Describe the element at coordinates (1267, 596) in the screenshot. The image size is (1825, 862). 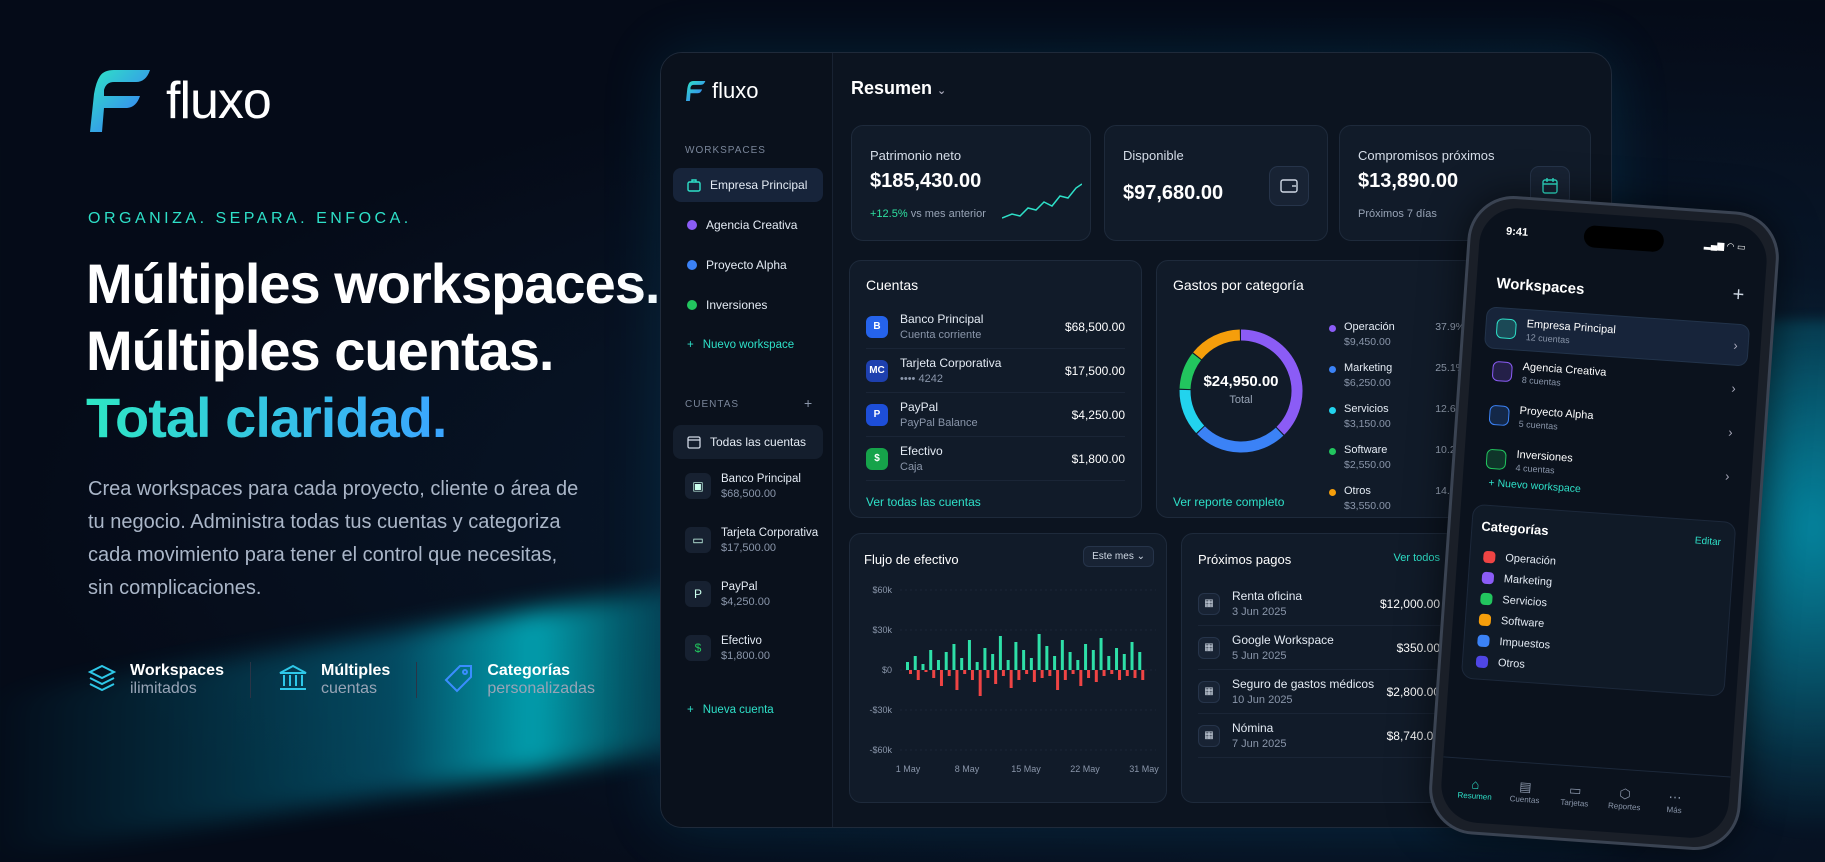
I see `payment-name: Renta oficina` at that location.